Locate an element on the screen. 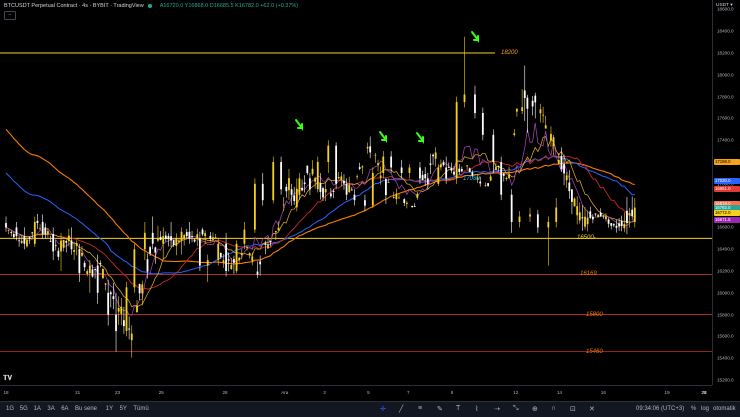 Image resolution: width=740 pixels, height=417 pixels. price-badge: 16772.0 is located at coordinates (727, 212).